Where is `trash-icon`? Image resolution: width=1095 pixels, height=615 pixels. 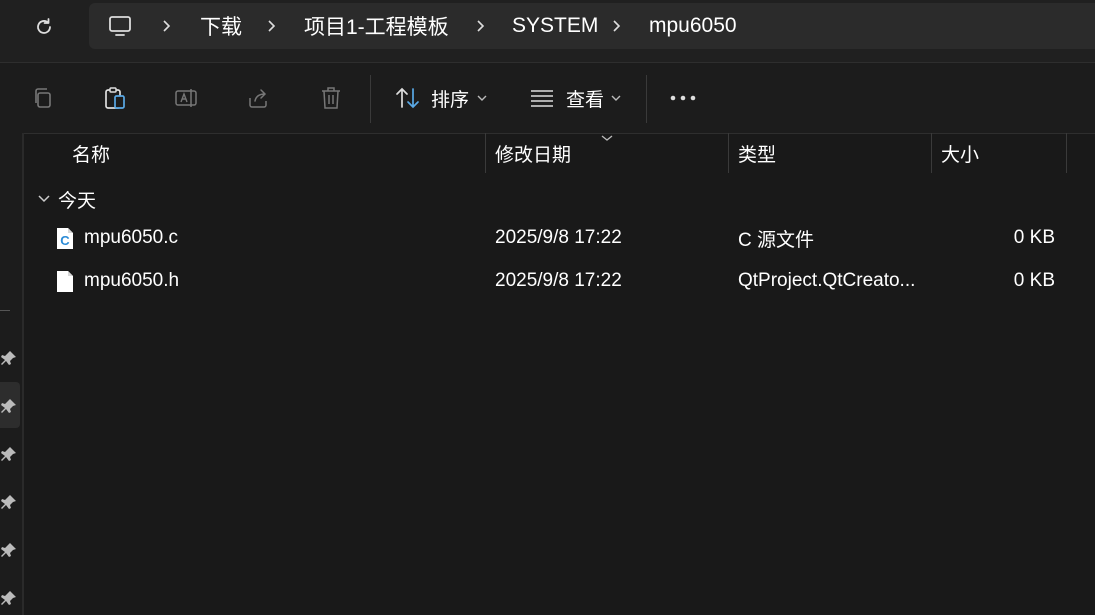 trash-icon is located at coordinates (331, 98).